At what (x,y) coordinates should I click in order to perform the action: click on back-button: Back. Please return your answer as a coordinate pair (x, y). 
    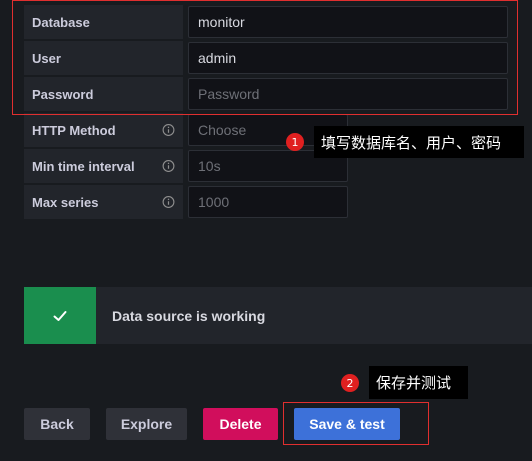
    Looking at the image, I should click on (57, 424).